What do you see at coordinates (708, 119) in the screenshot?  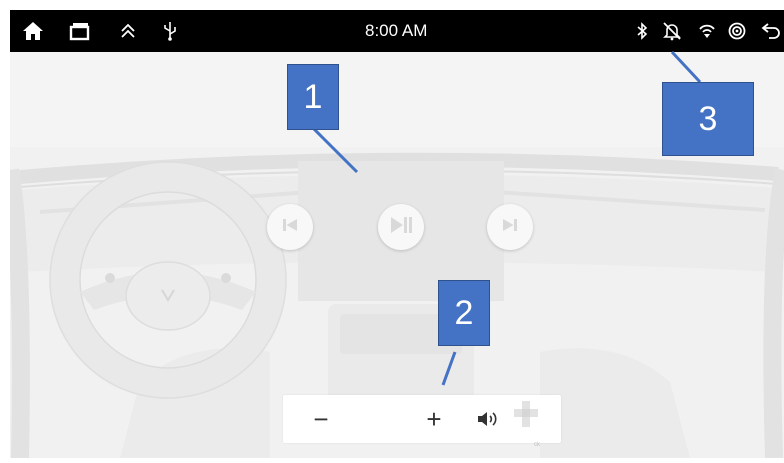 I see `callout-3: 3` at bounding box center [708, 119].